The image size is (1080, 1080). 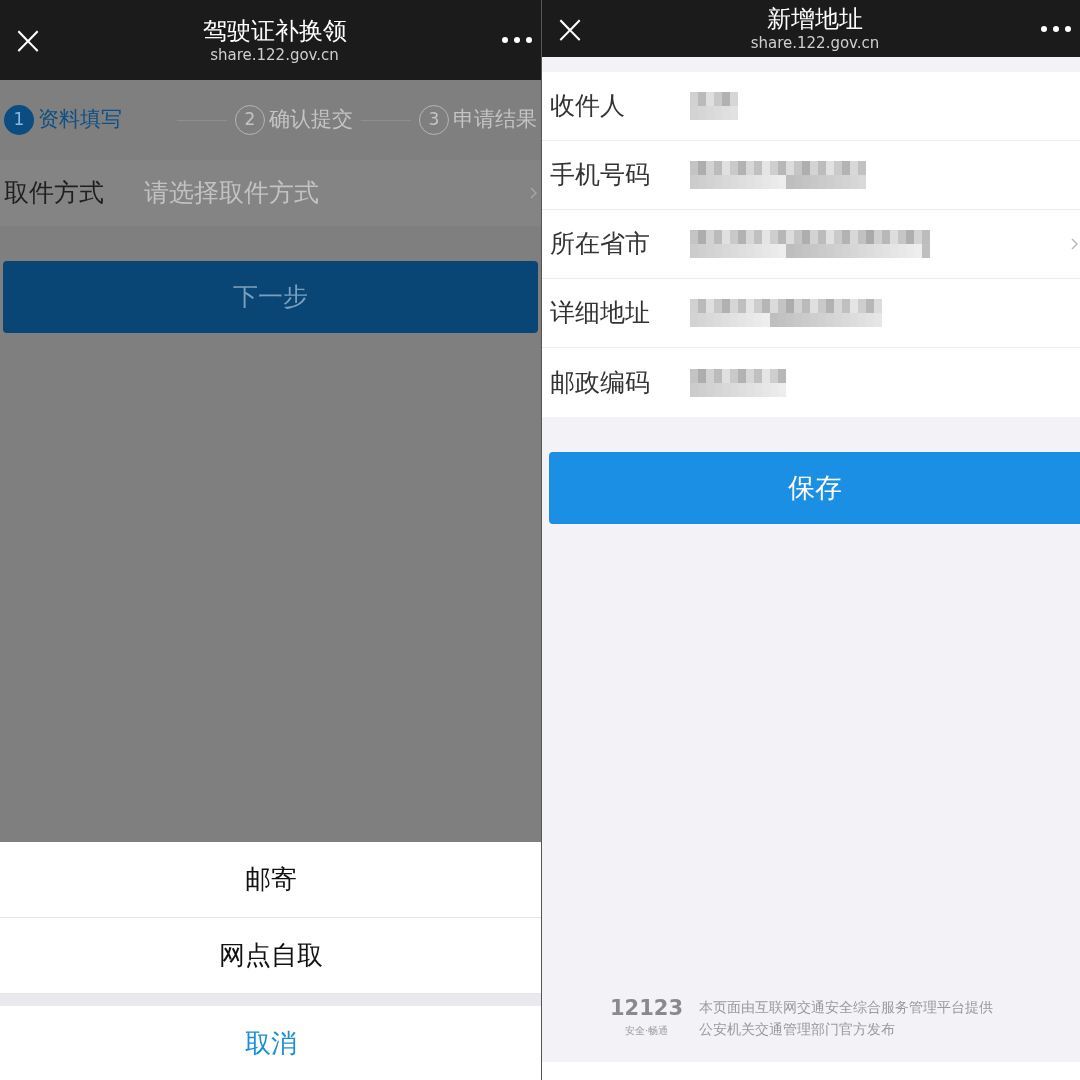 I want to click on logo-number: 12123, so click(x=647, y=1008).